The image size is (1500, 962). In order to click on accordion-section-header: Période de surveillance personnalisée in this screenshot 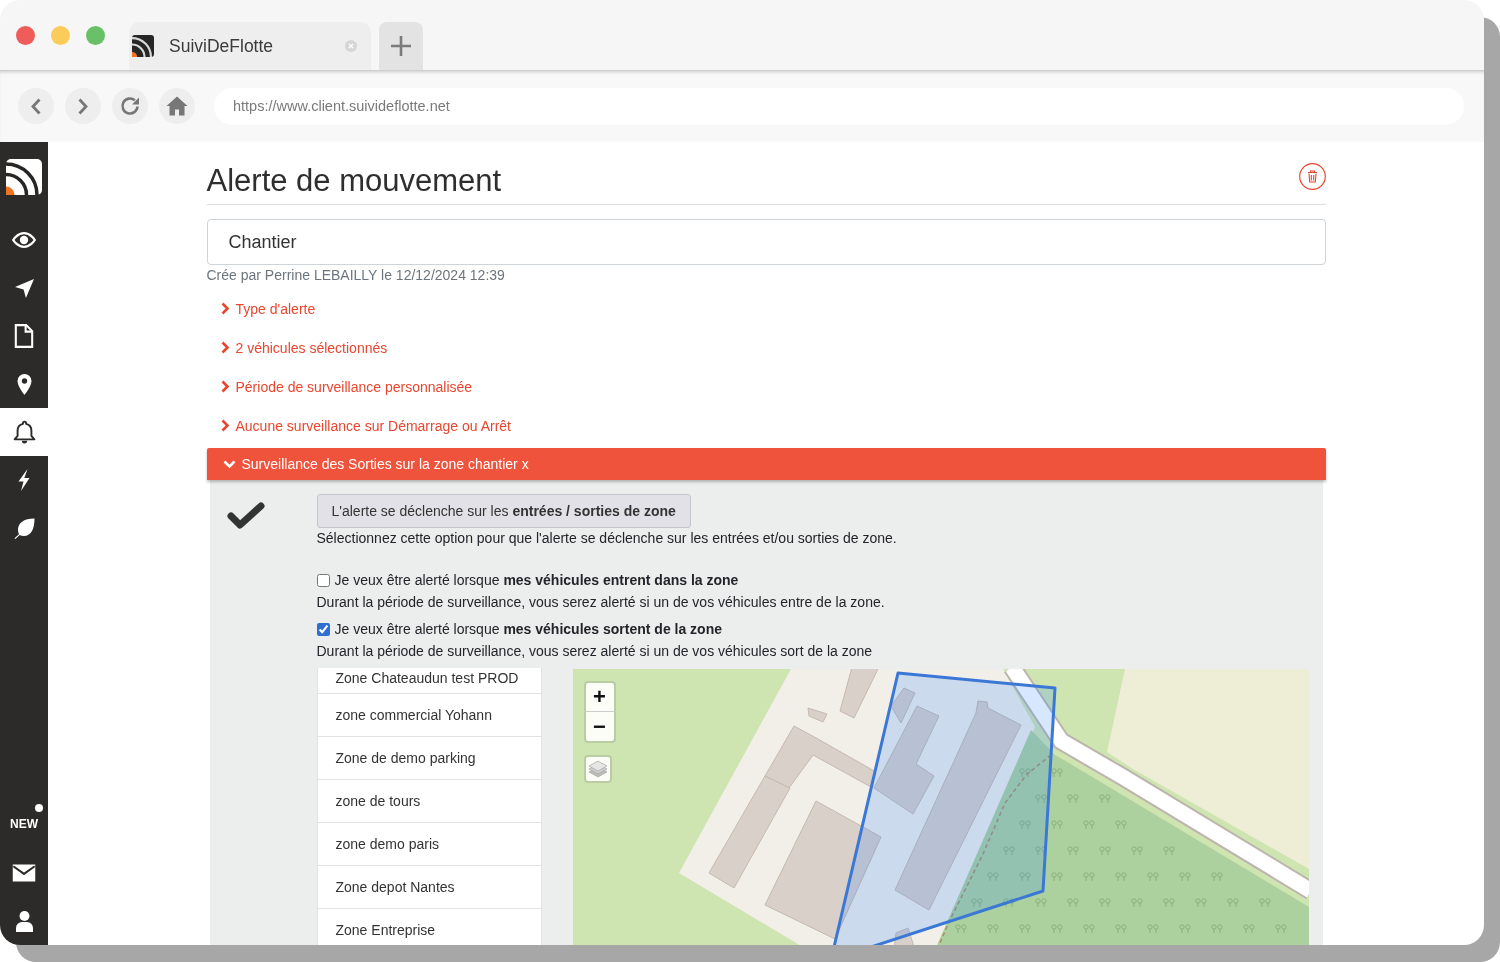, I will do `click(766, 386)`.